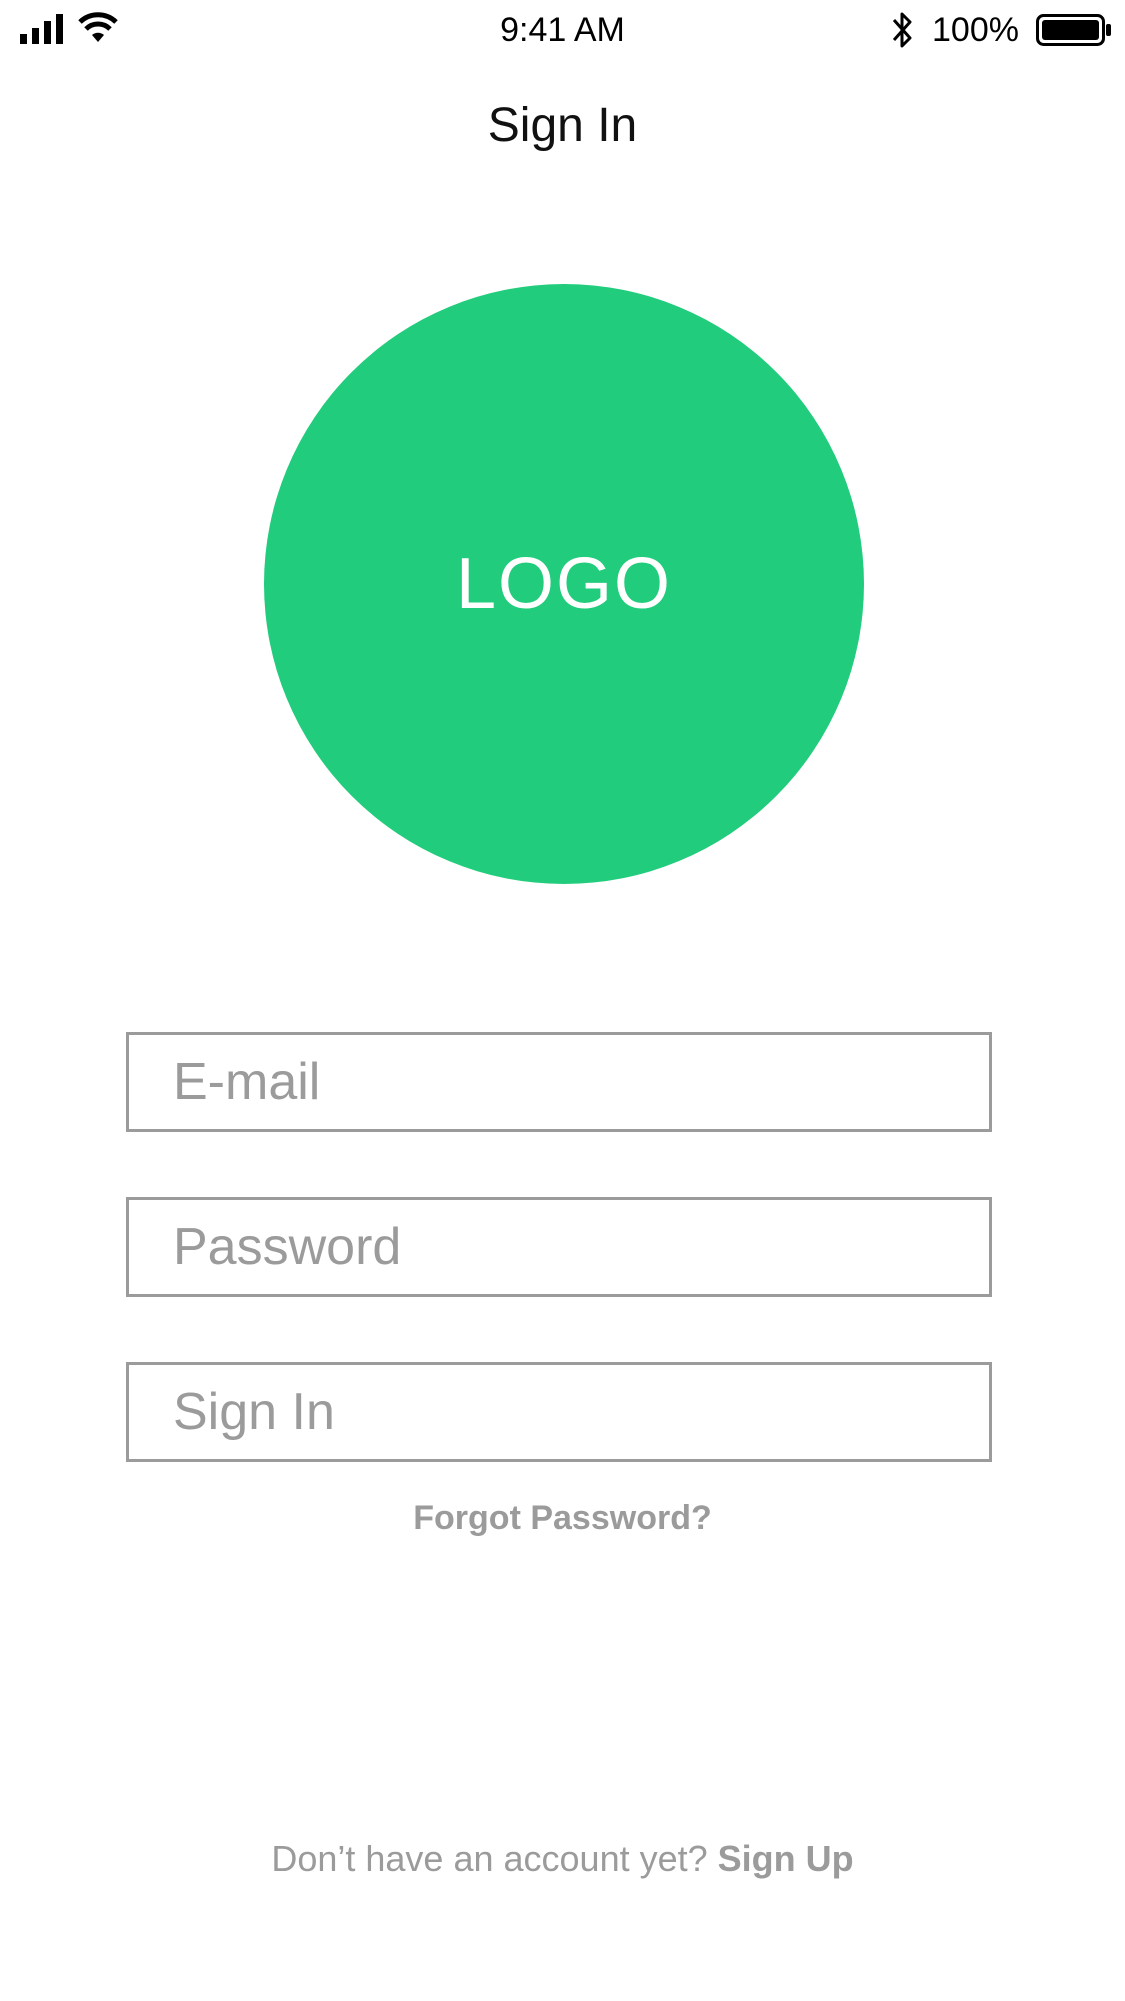 The height and width of the screenshot is (2001, 1125). Describe the element at coordinates (559, 1082) in the screenshot. I see `email-field: E-mail` at that location.